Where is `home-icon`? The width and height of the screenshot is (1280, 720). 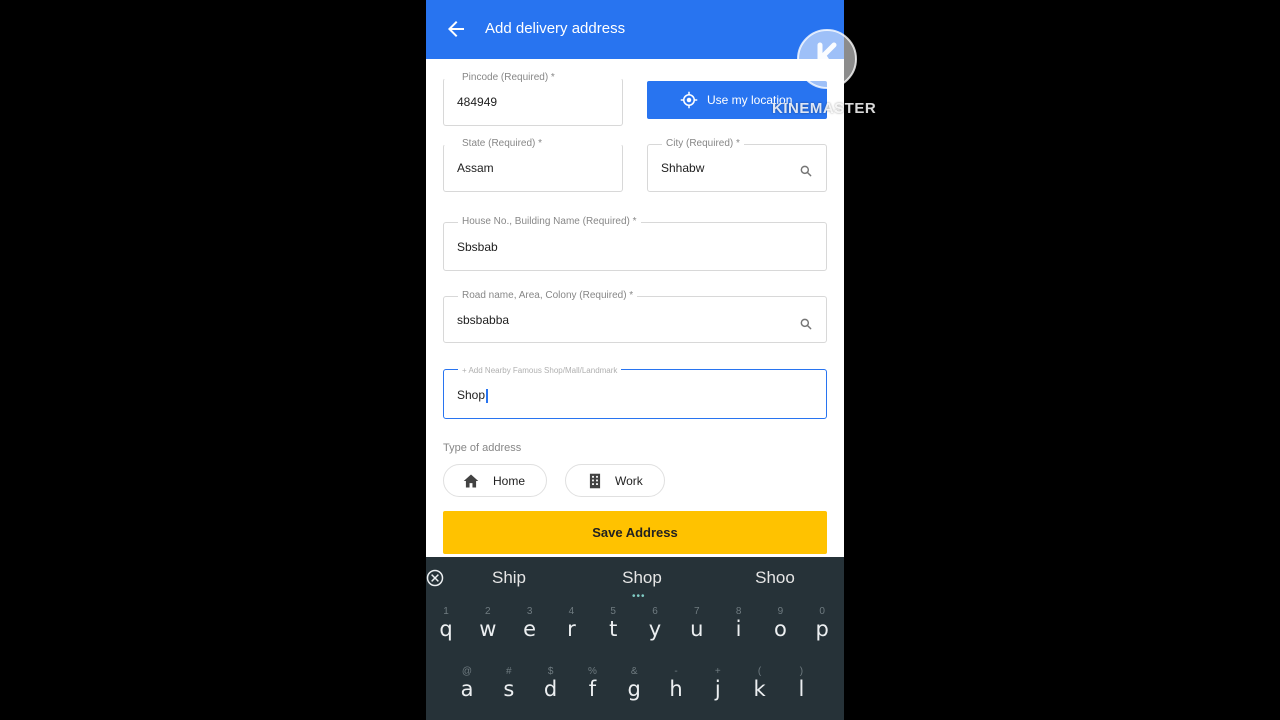
home-icon is located at coordinates (471, 481).